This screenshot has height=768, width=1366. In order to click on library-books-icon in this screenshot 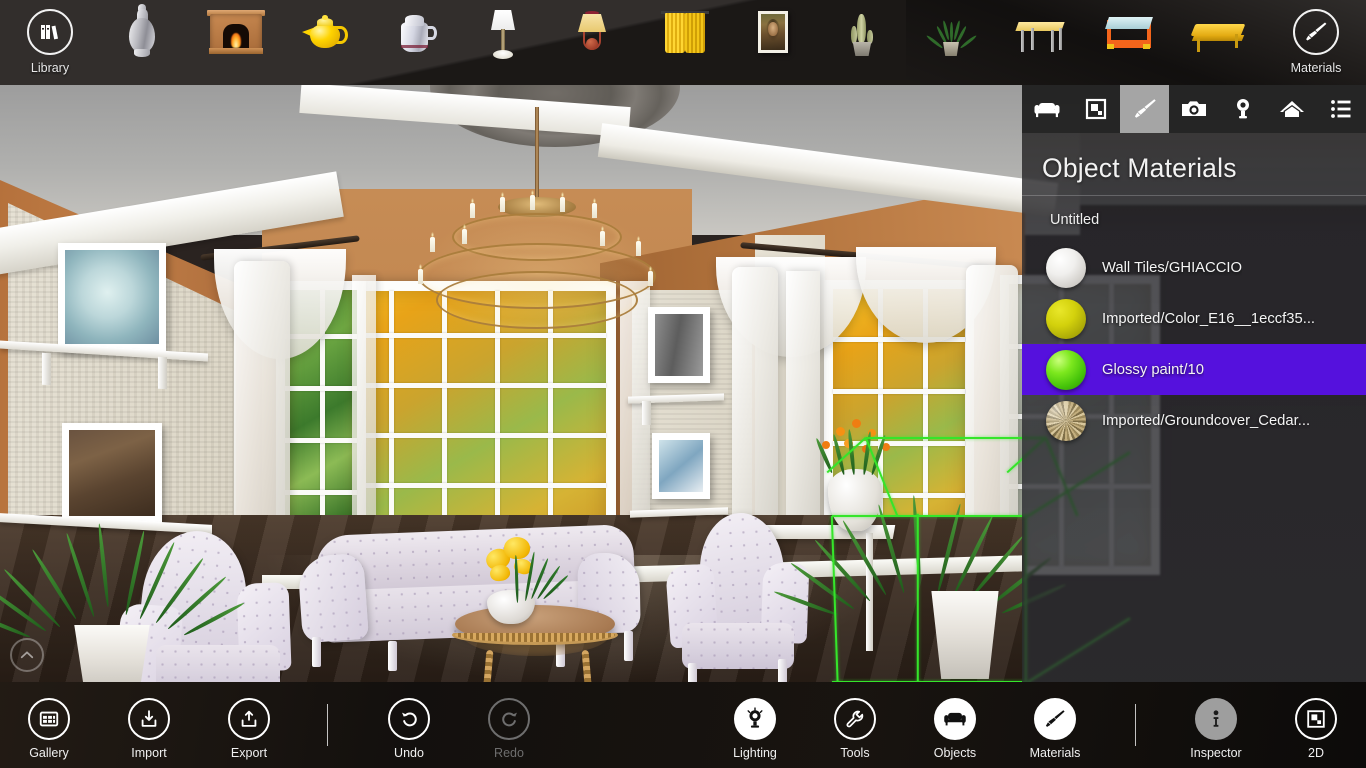, I will do `click(50, 32)`.